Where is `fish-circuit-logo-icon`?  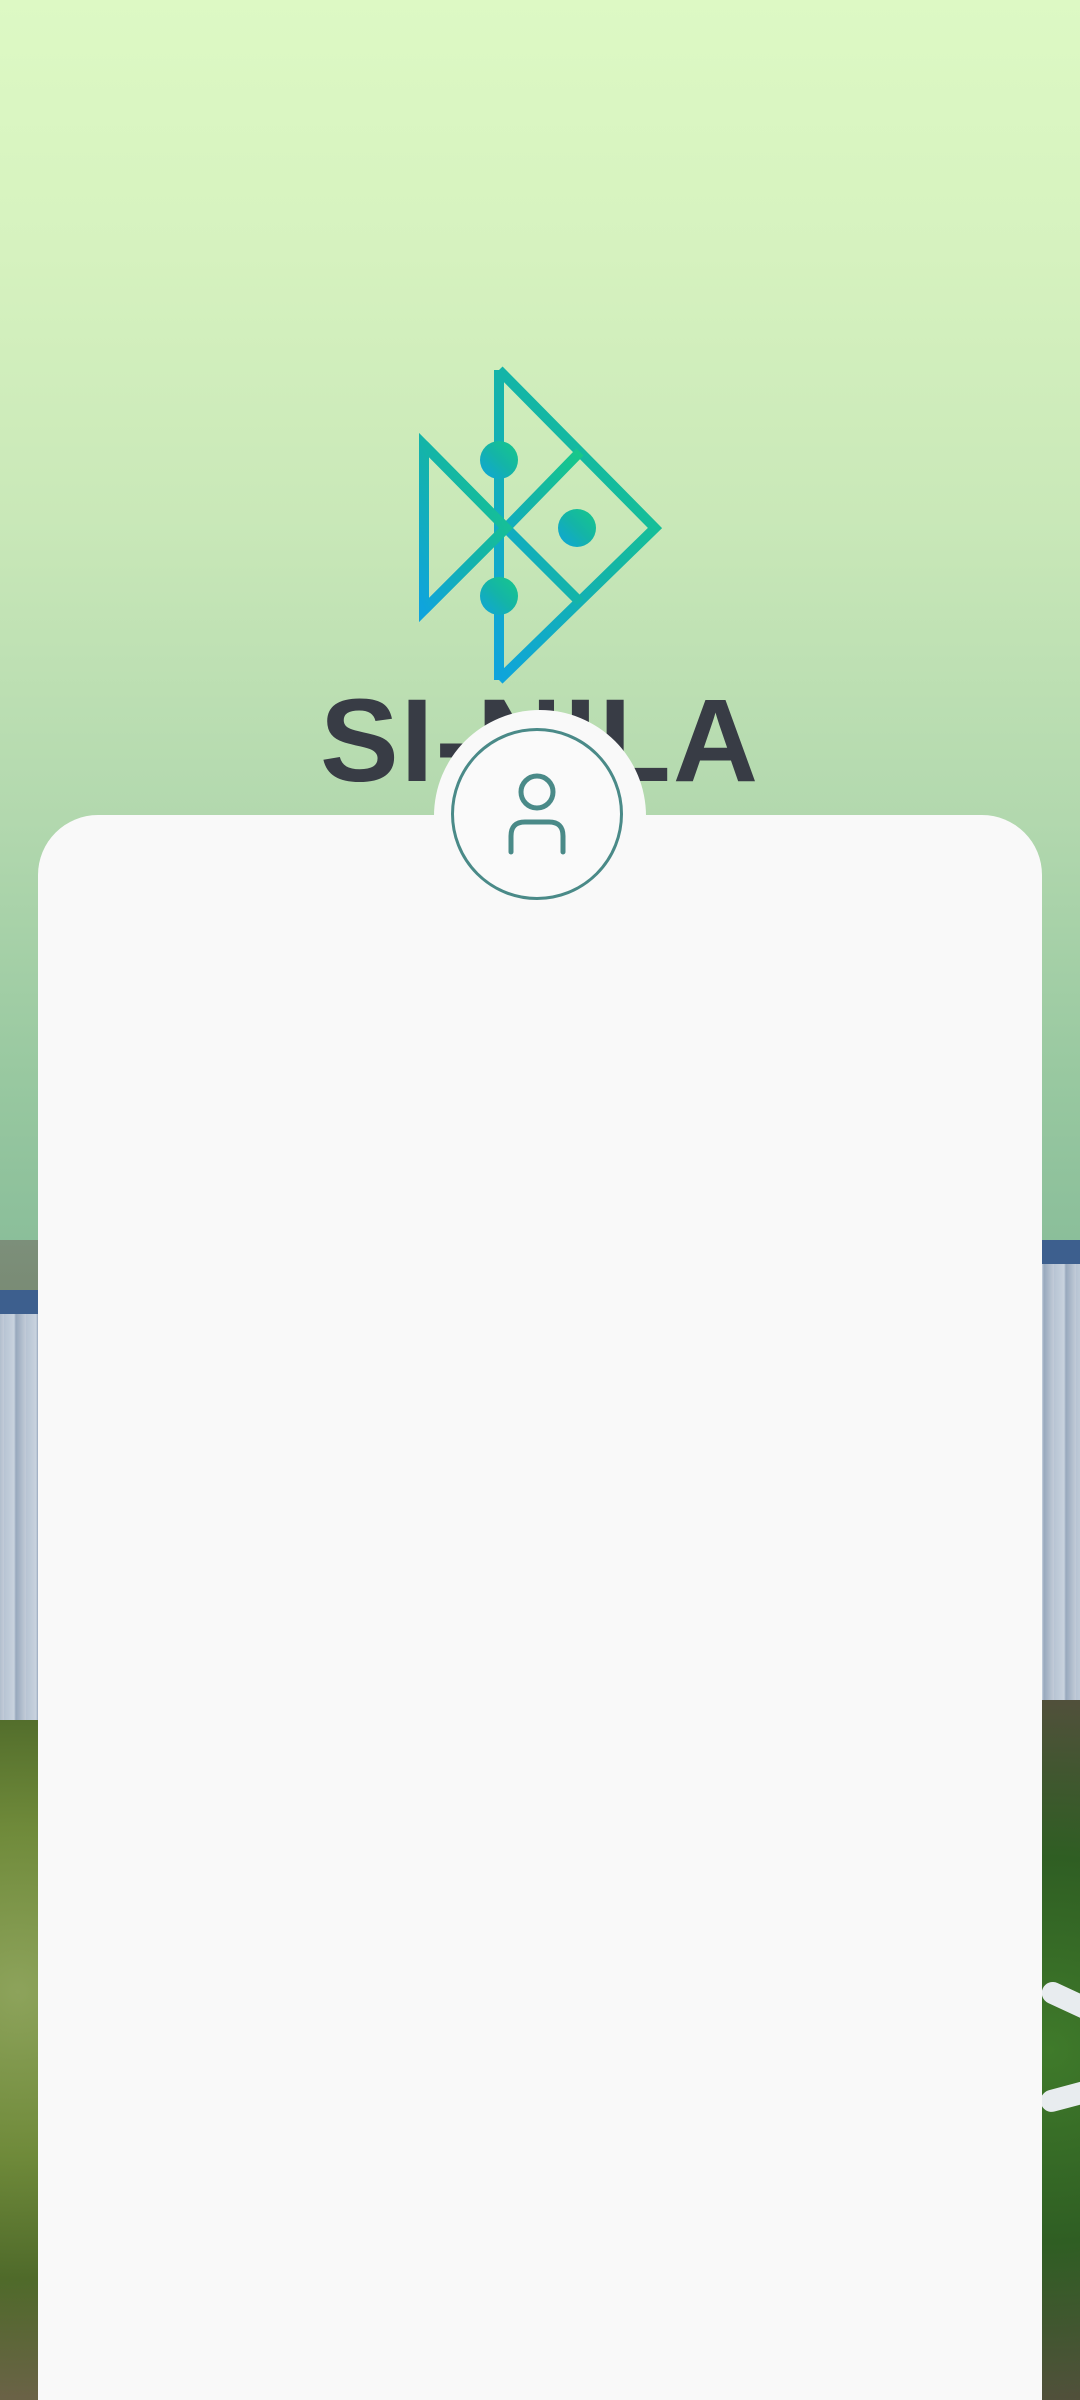 fish-circuit-logo-icon is located at coordinates (541, 525).